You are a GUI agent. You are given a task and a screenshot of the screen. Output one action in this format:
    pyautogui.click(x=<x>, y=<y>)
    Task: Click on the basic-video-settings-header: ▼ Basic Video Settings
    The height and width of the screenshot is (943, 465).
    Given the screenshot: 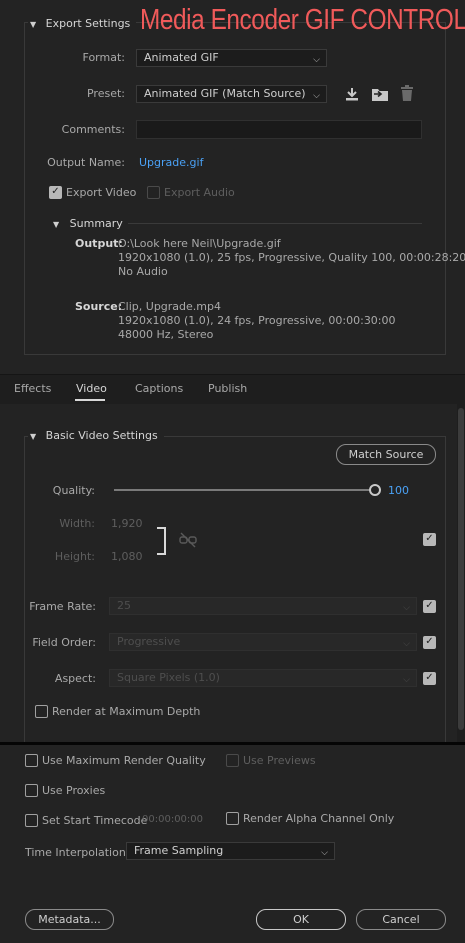 What is the action you would take?
    pyautogui.click(x=96, y=435)
    